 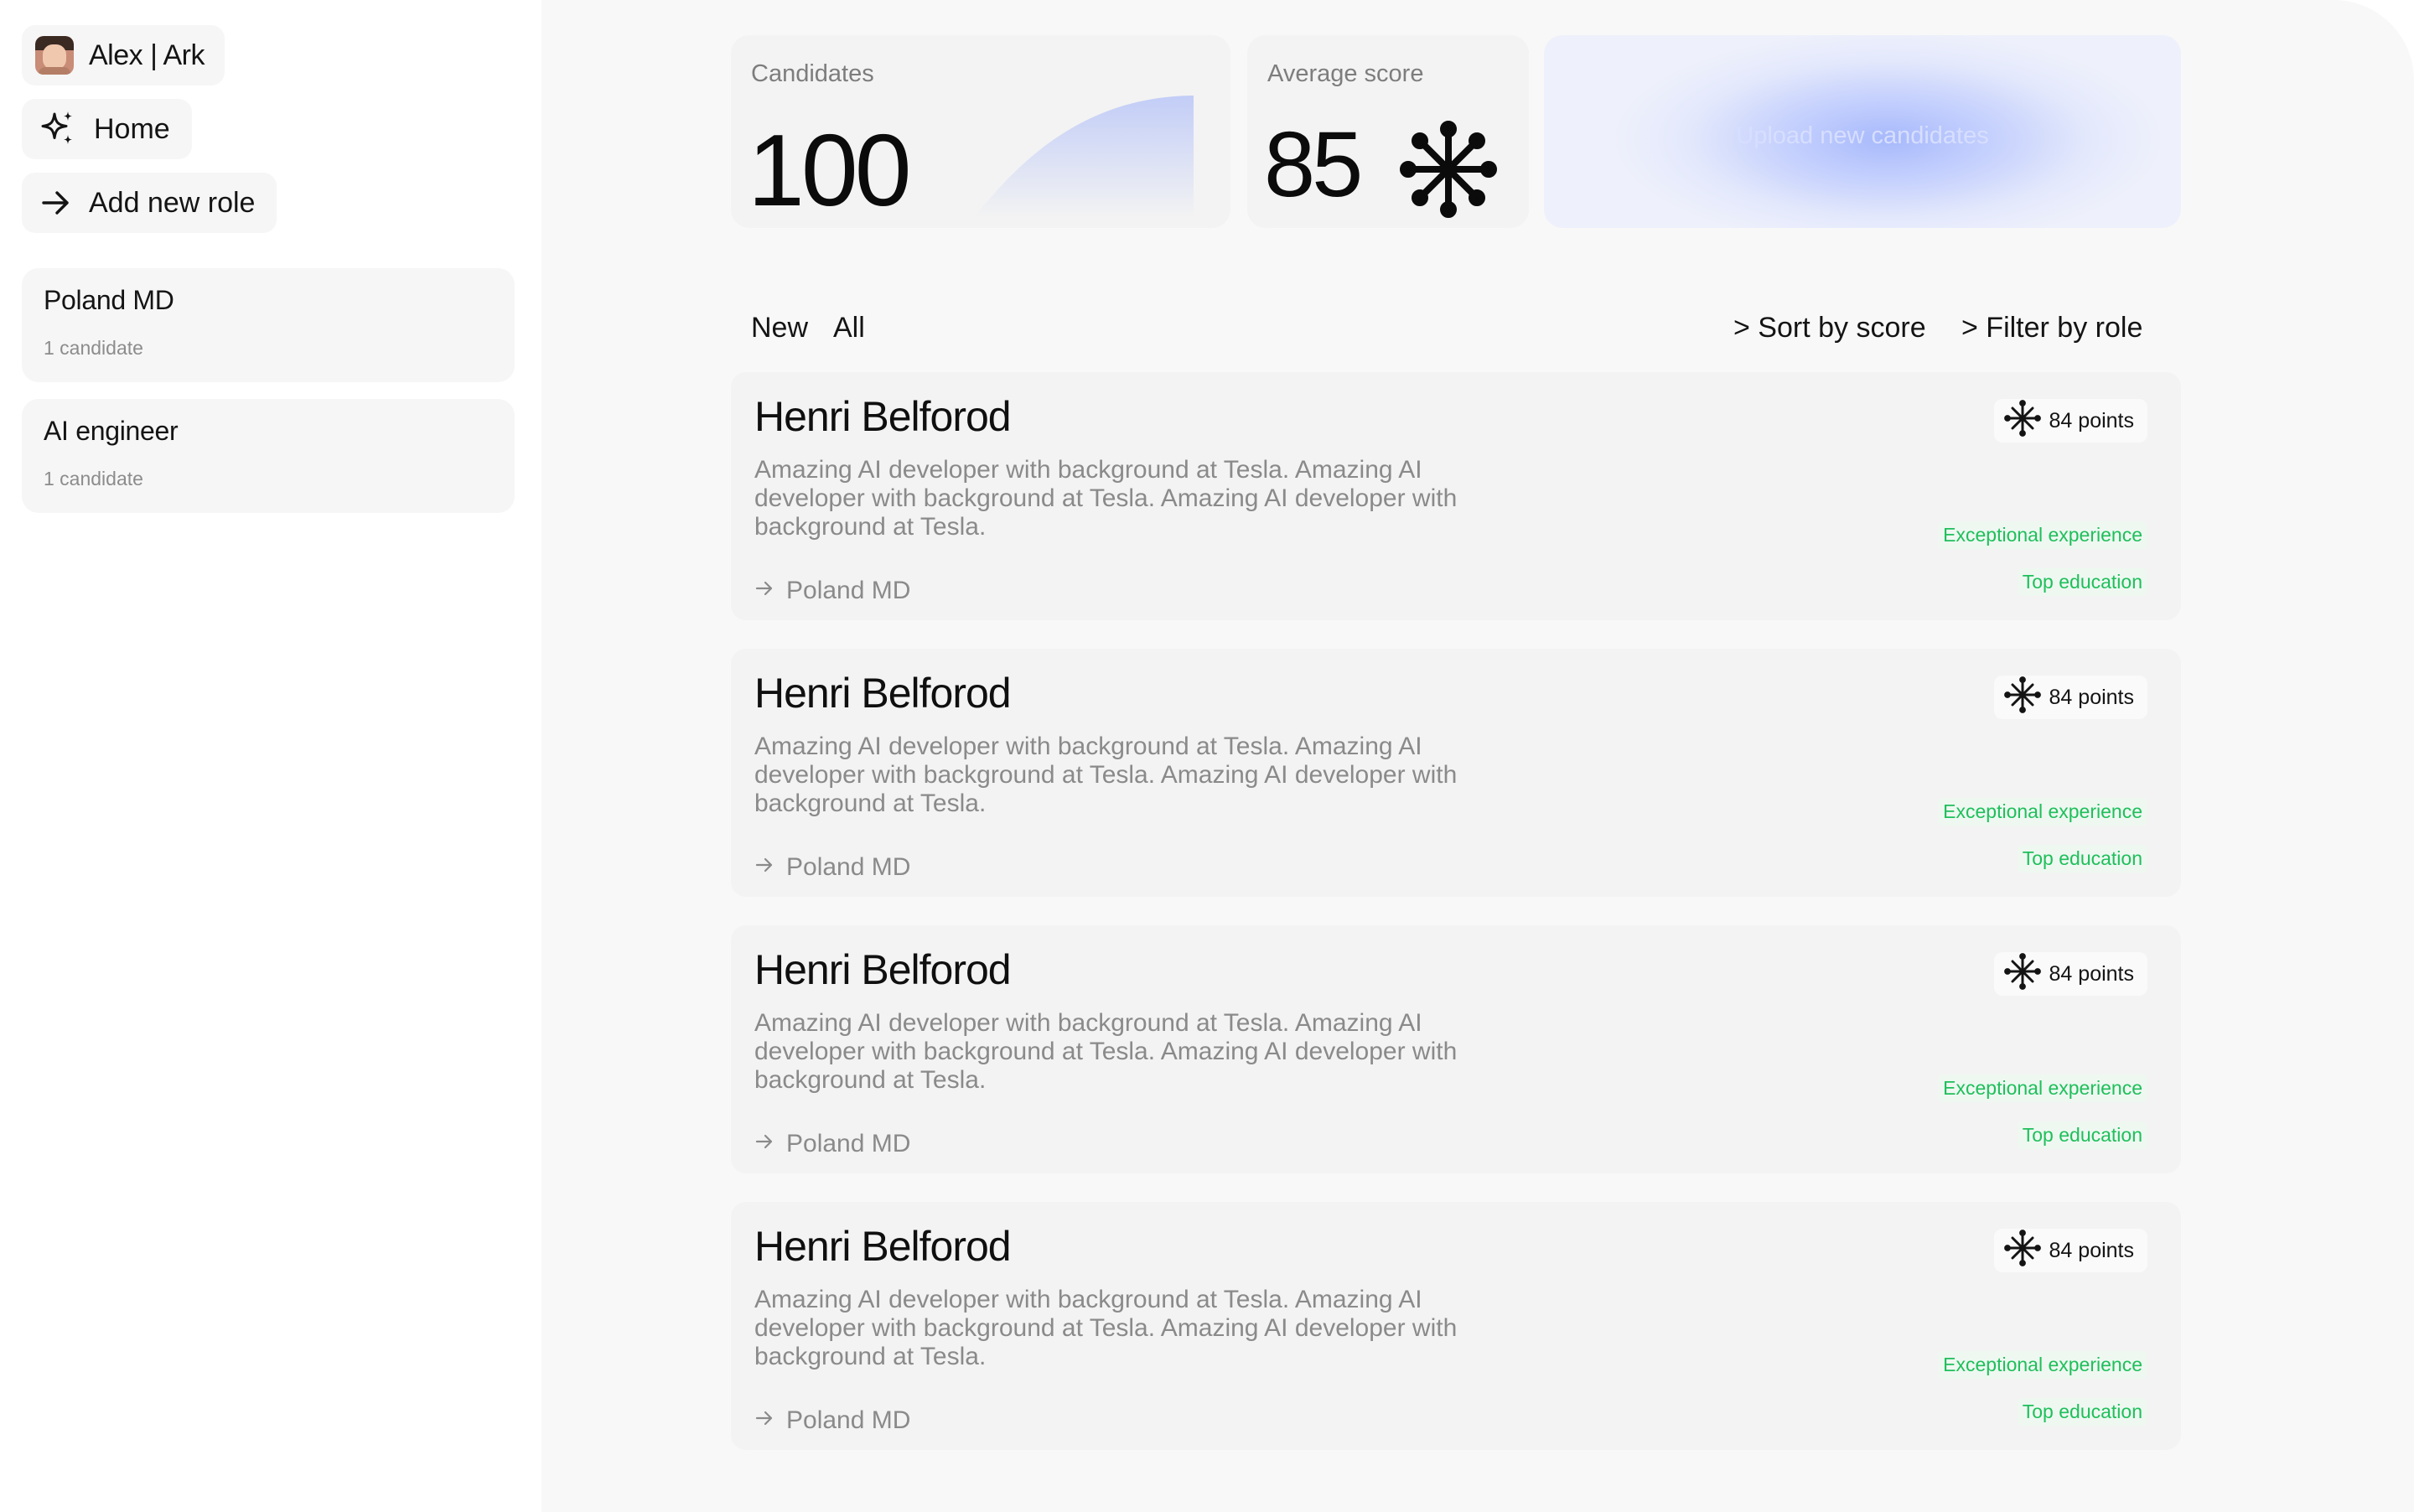 What do you see at coordinates (173, 202) in the screenshot?
I see `add-new-role-label: Add new role` at bounding box center [173, 202].